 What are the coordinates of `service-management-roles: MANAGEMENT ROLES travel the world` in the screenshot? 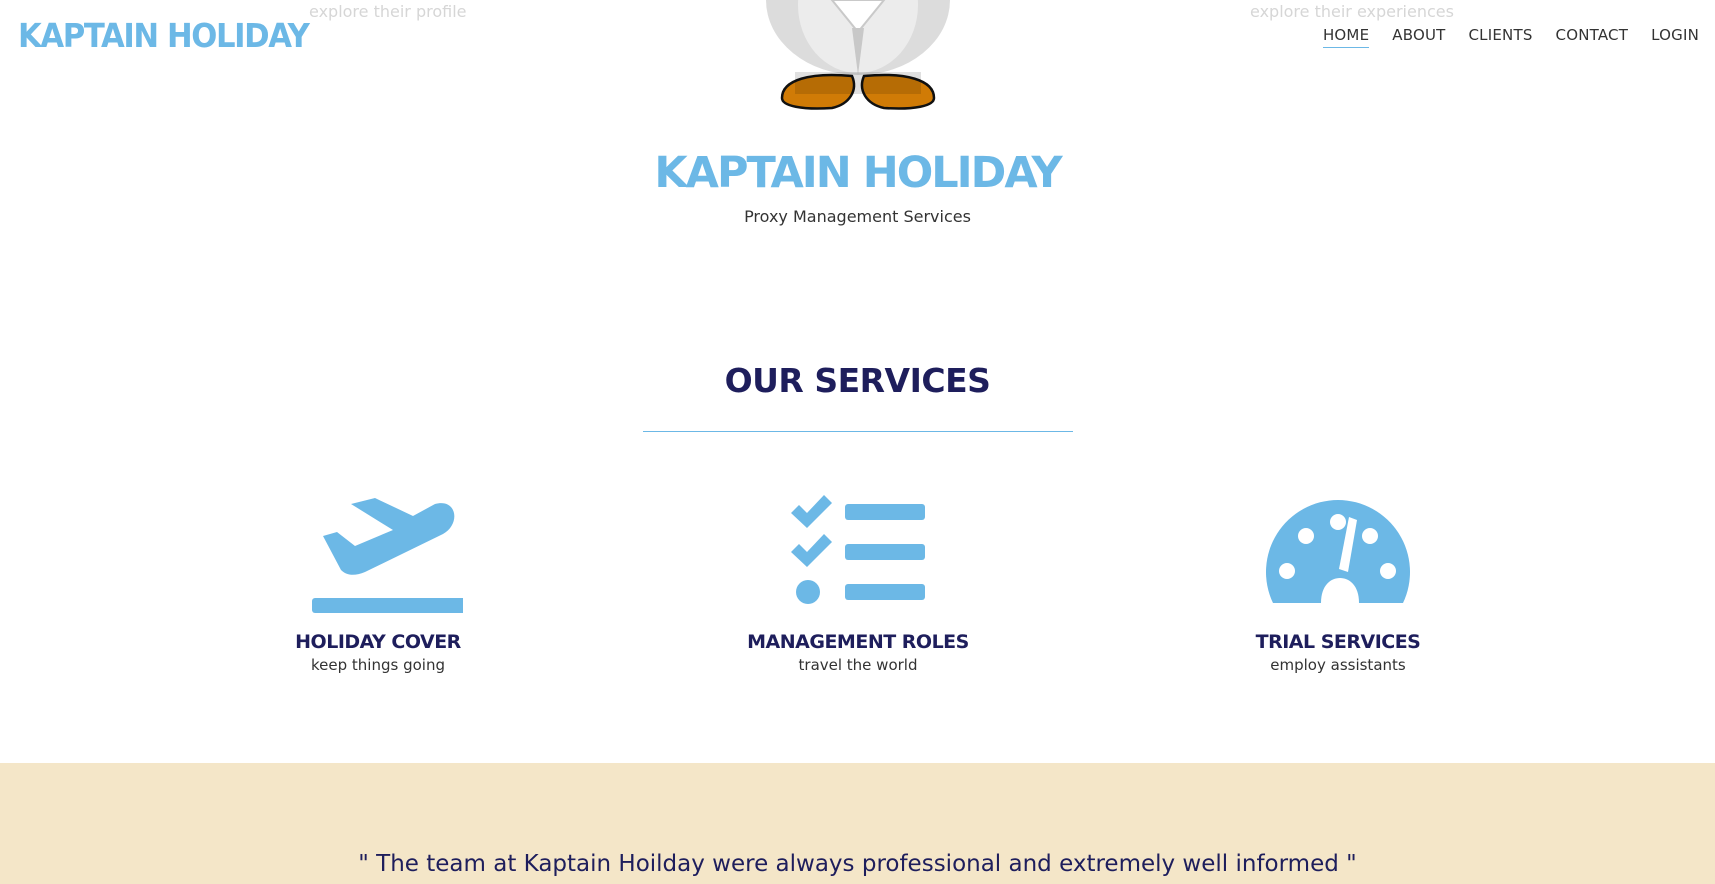 It's located at (858, 582).